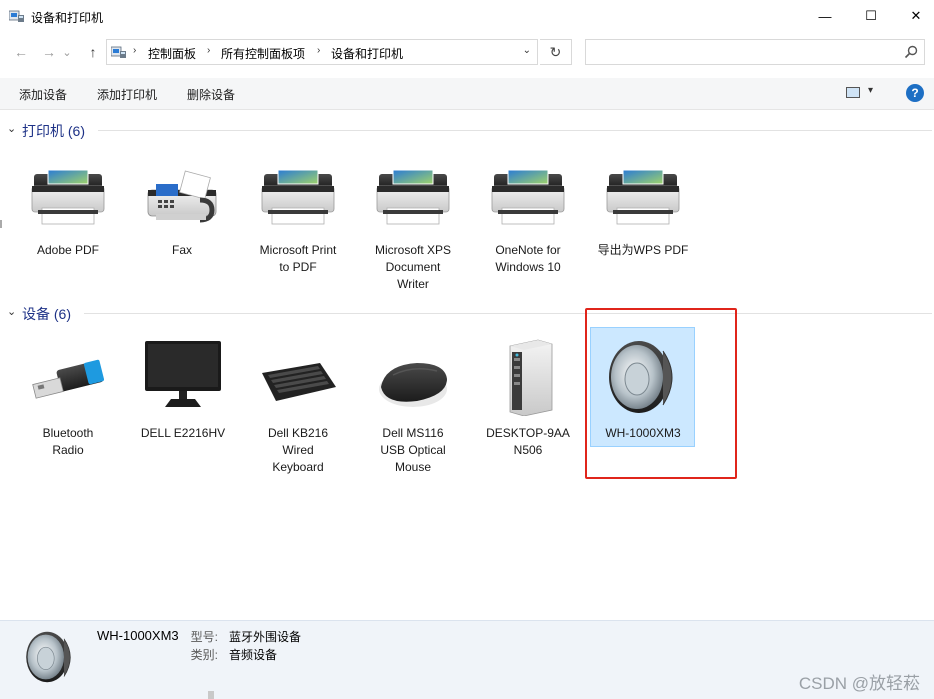 The width and height of the screenshot is (934, 699). I want to click on mouse-icon, so click(413, 383).